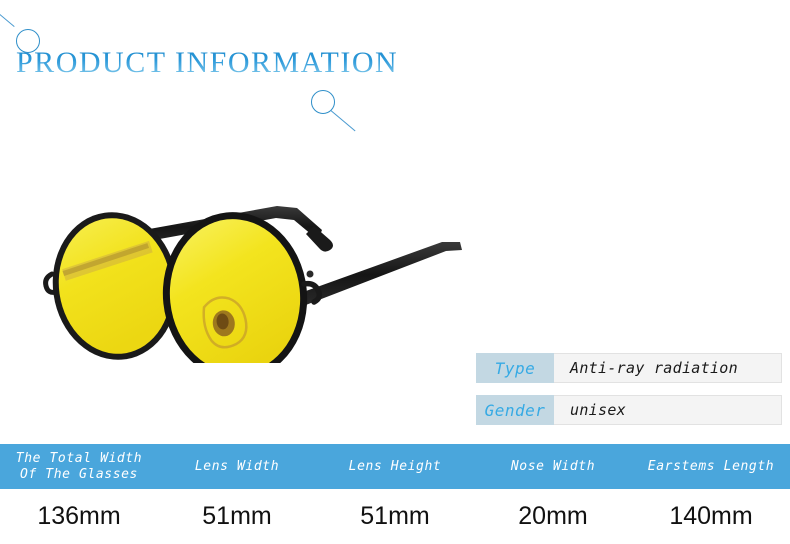 This screenshot has height=544, width=790. Describe the element at coordinates (668, 410) in the screenshot. I see `property-value-gender: unisex` at that location.